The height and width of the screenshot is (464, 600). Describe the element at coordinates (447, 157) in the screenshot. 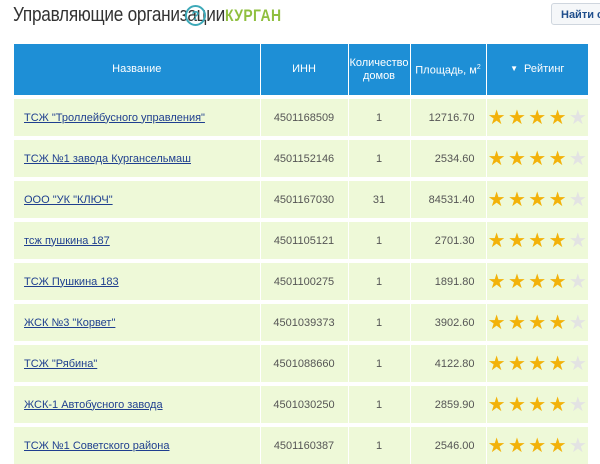

I see `cell-area: 2534.60` at that location.